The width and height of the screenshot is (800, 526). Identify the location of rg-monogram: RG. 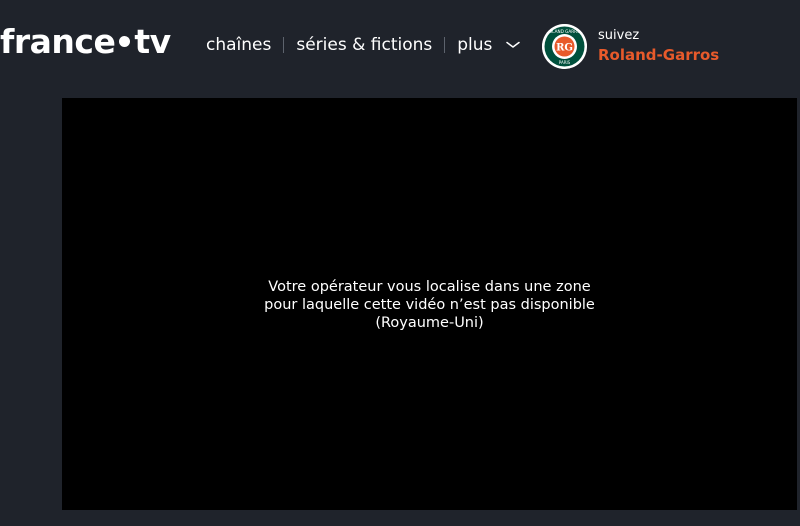
(564, 47).